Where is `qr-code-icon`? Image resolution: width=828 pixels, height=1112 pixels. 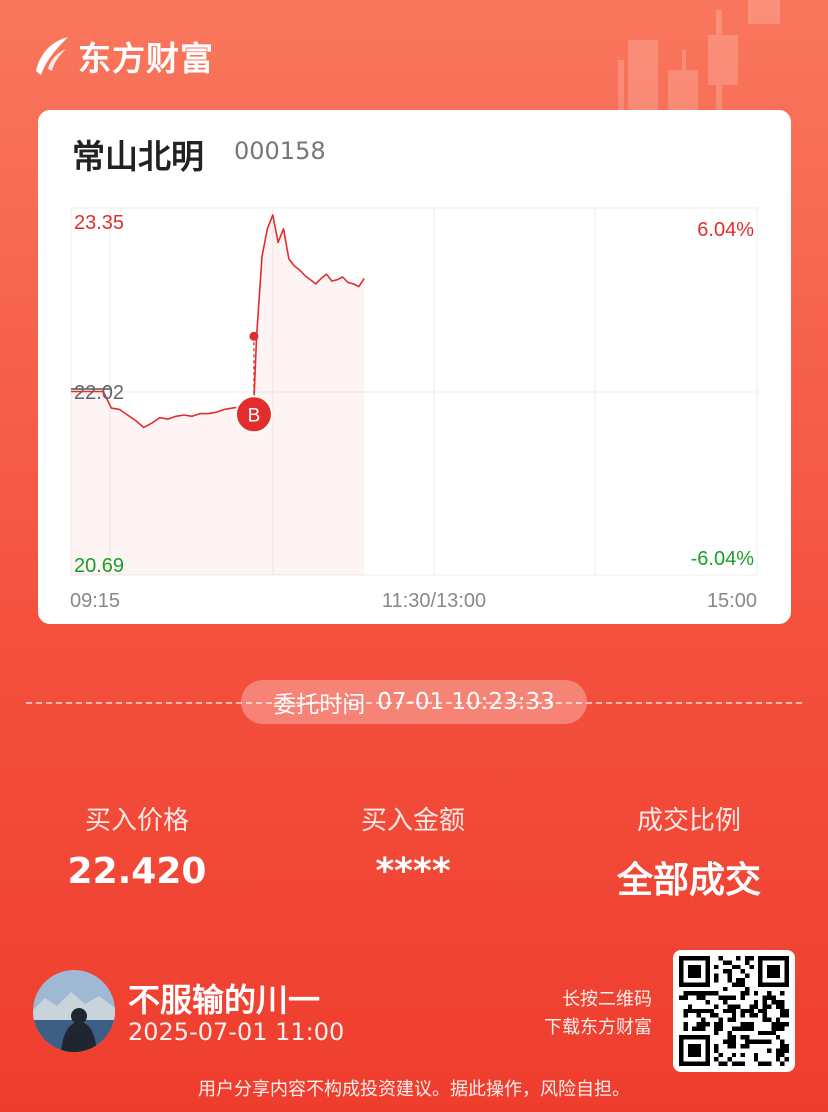
qr-code-icon is located at coordinates (734, 1011).